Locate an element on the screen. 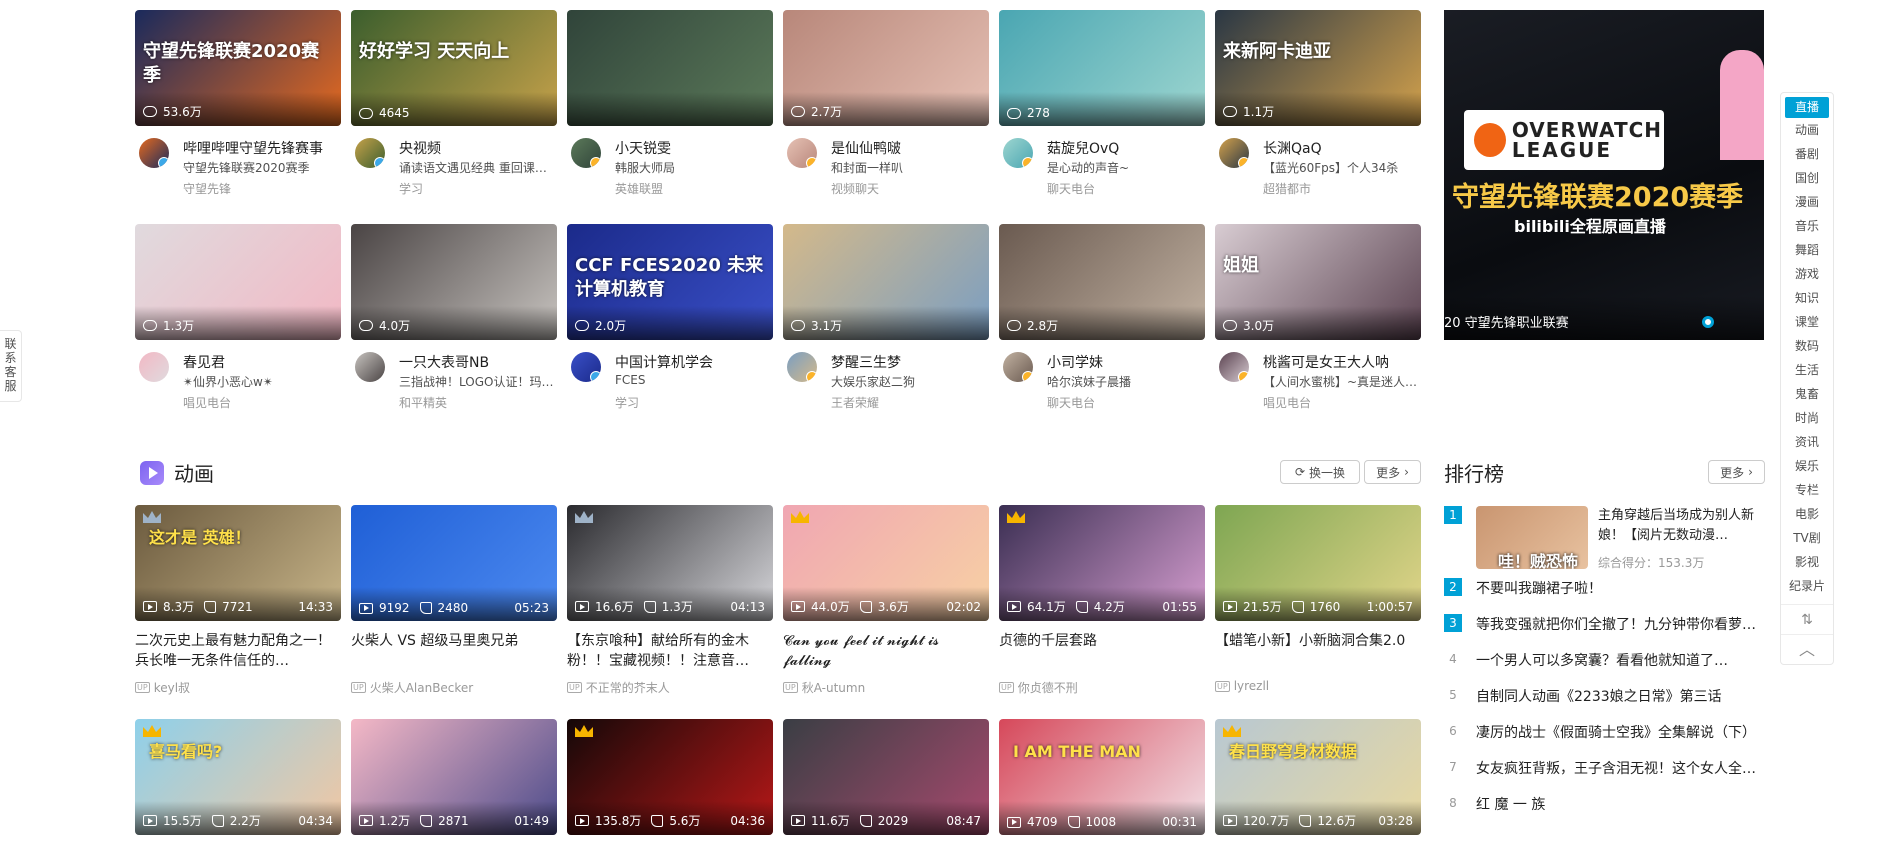 The image size is (1902, 841). streamer-name: 长渊QaQ is located at coordinates (1292, 148).